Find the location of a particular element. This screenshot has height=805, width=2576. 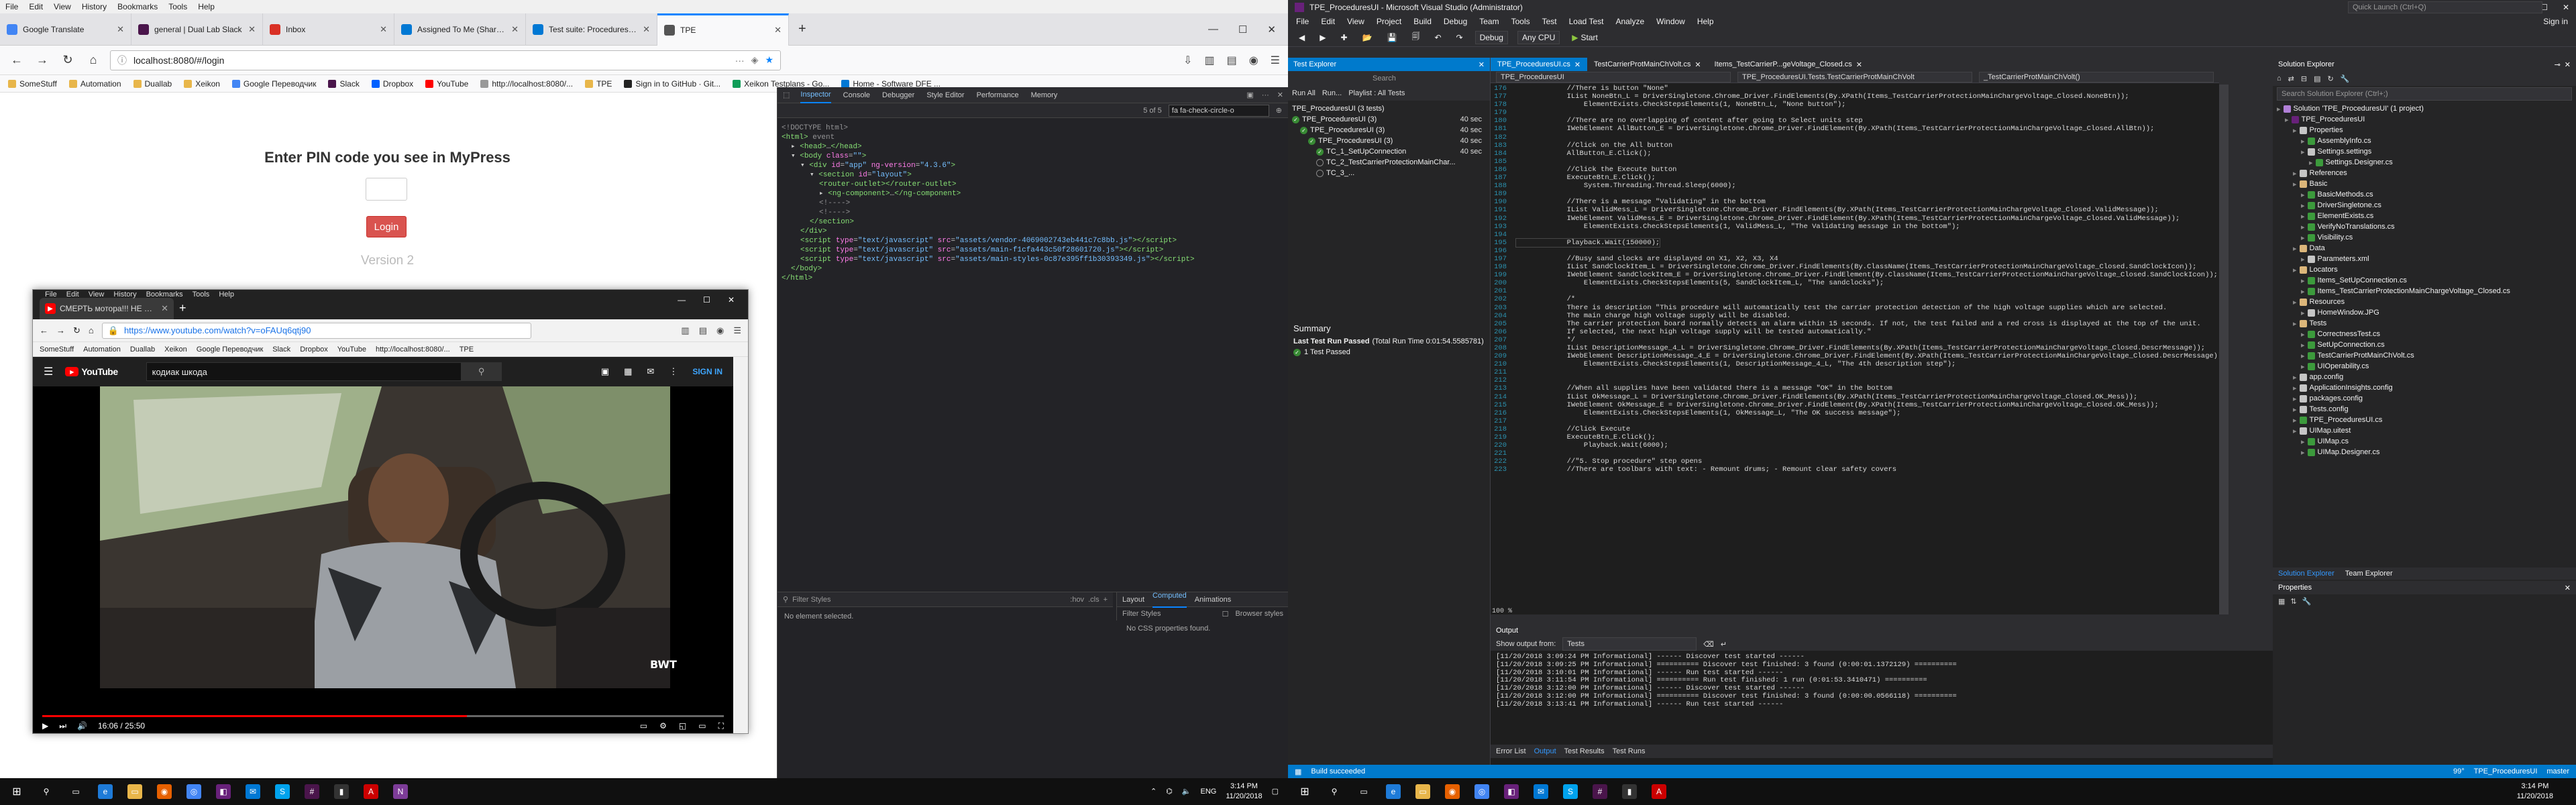

refresh-icon: ↻ is located at coordinates (2331, 78).